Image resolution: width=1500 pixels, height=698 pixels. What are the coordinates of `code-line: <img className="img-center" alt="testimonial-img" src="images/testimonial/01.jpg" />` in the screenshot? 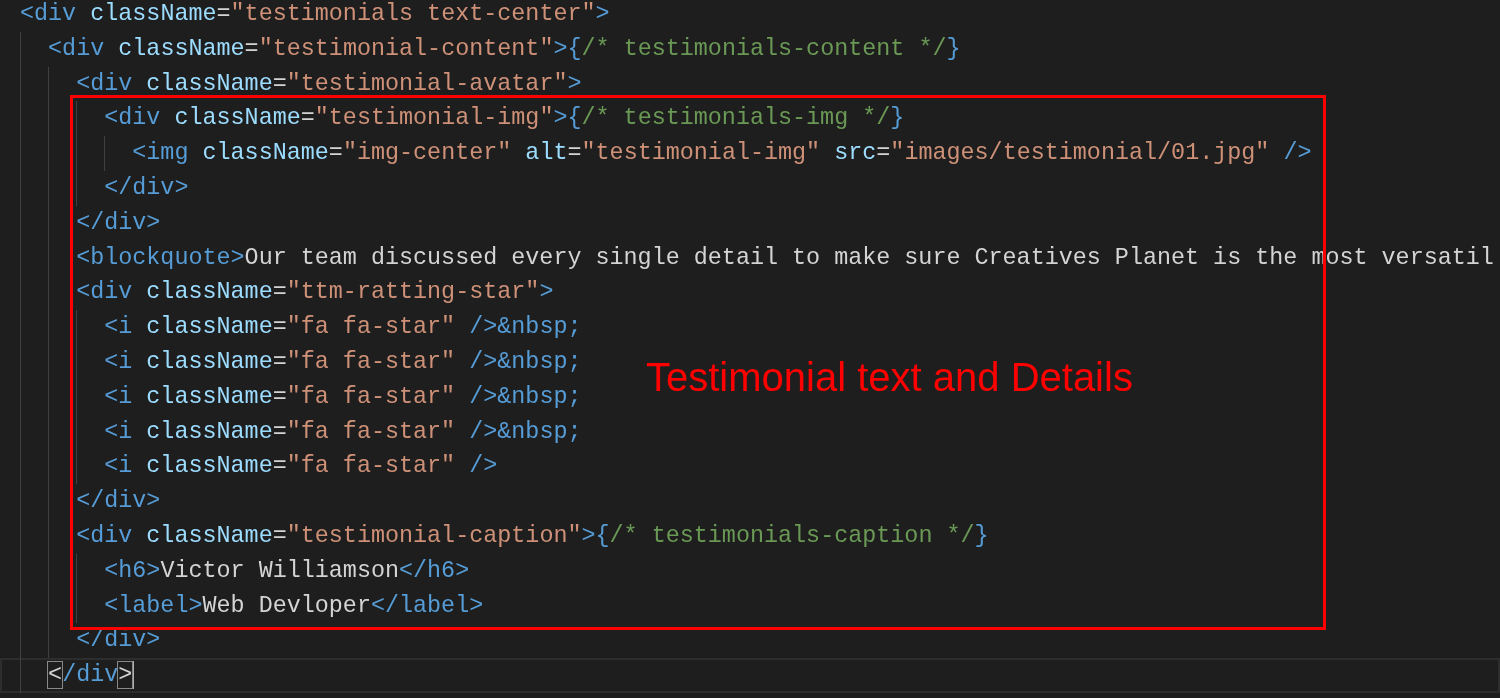 It's located at (721, 154).